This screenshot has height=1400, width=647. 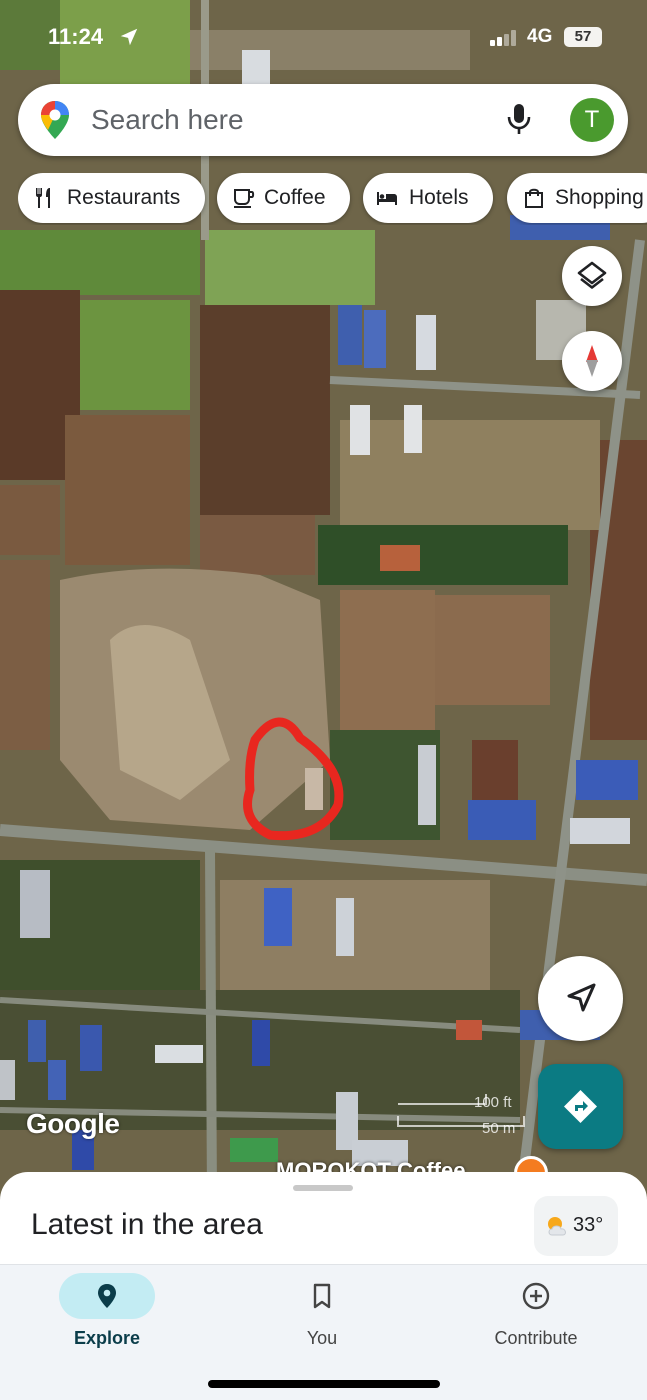 What do you see at coordinates (323, 1222) in the screenshot?
I see `bottom-sheet: Latest in the area 33°` at bounding box center [323, 1222].